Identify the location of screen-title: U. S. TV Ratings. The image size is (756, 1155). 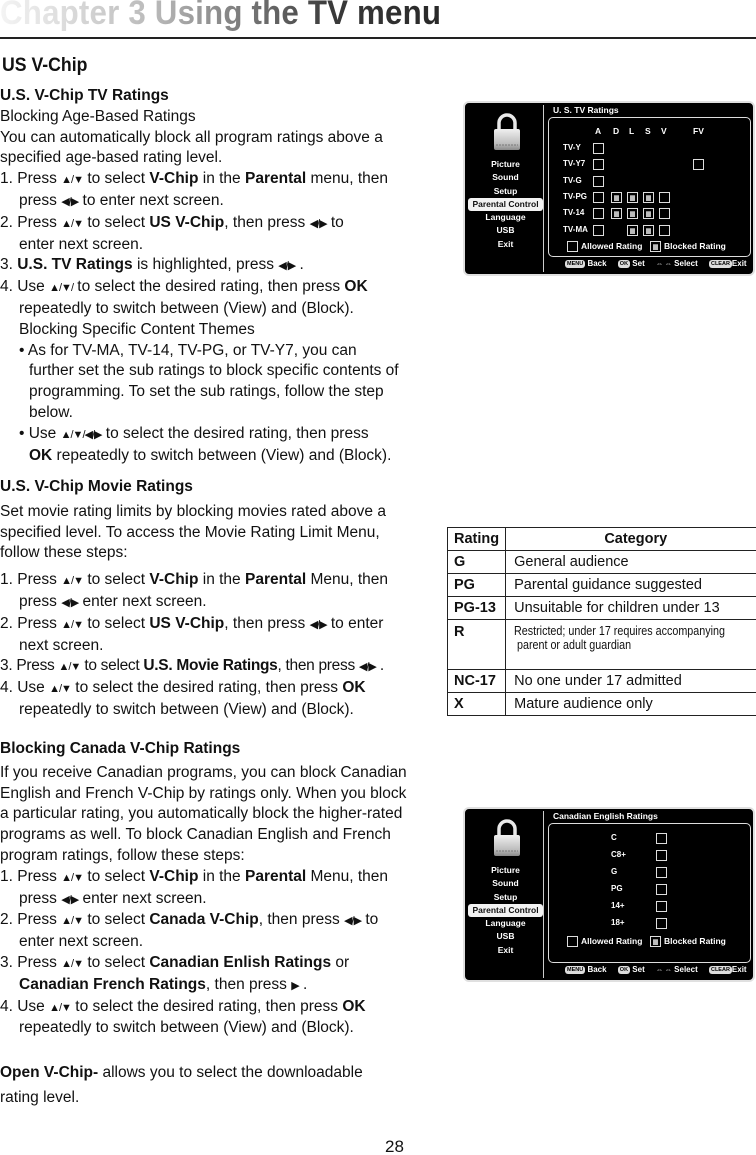
(586, 110).